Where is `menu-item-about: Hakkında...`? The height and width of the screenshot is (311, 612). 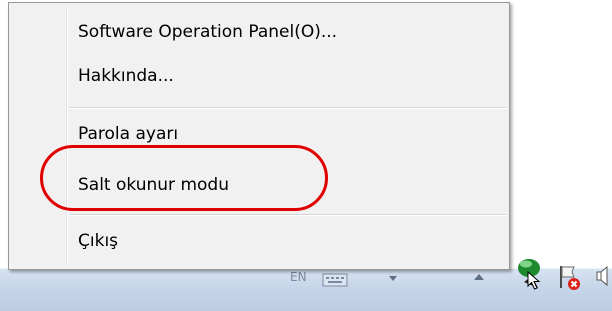
menu-item-about: Hakkında... is located at coordinates (259, 76).